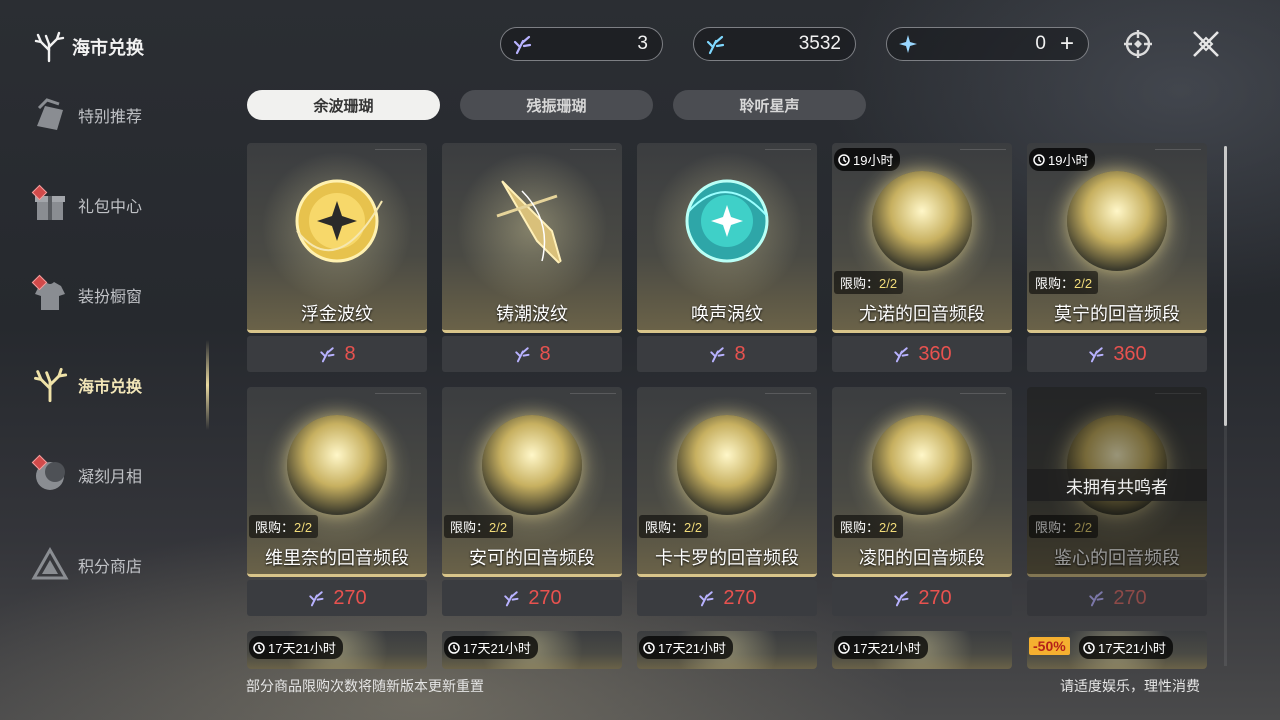 The width and height of the screenshot is (1280, 720). What do you see at coordinates (337, 482) in the screenshot?
I see `shop-item-card: 限购：2/2 维里奈的回音频段` at bounding box center [337, 482].